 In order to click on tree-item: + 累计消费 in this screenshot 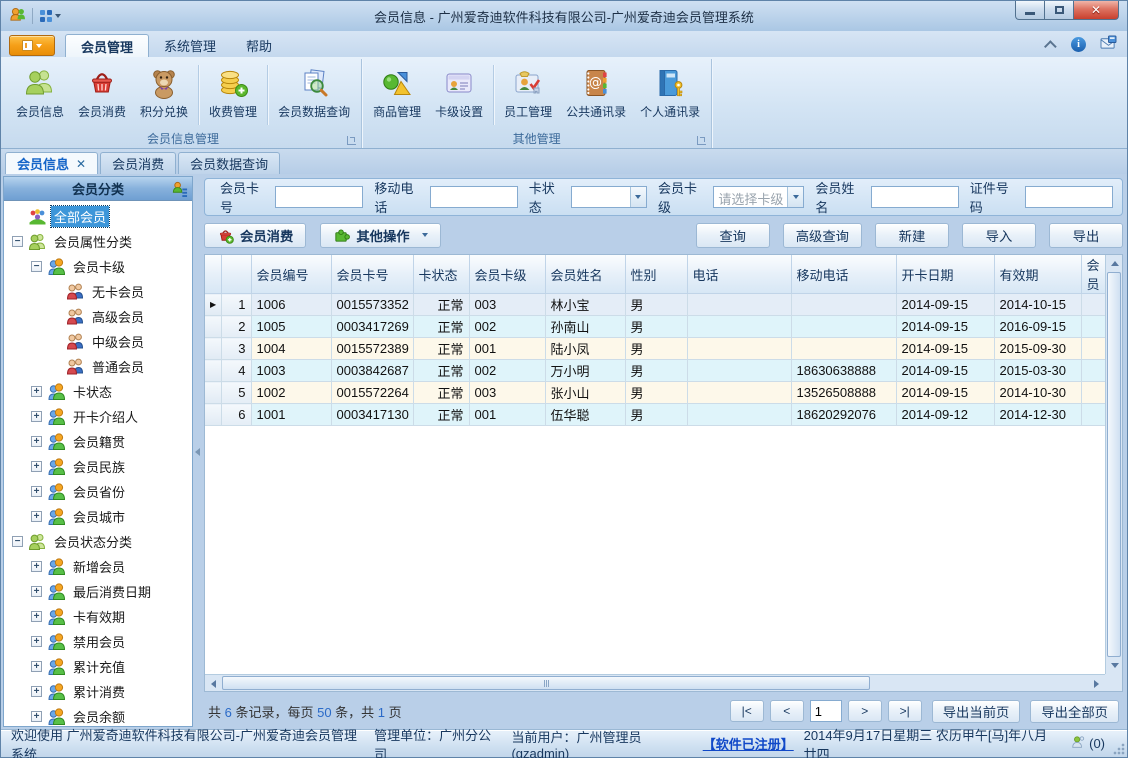, I will do `click(99, 691)`.